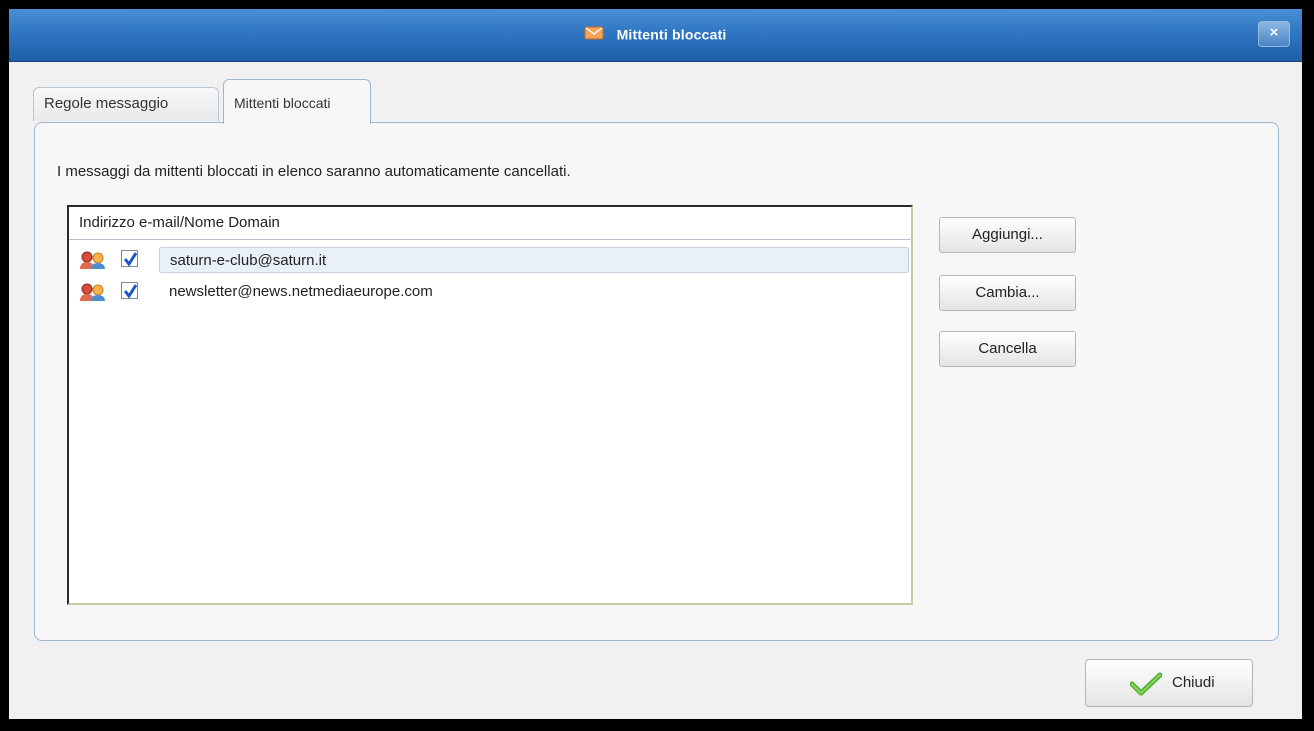 This screenshot has height=731, width=1314. What do you see at coordinates (1169, 683) in the screenshot?
I see `close-button: Chiudi` at bounding box center [1169, 683].